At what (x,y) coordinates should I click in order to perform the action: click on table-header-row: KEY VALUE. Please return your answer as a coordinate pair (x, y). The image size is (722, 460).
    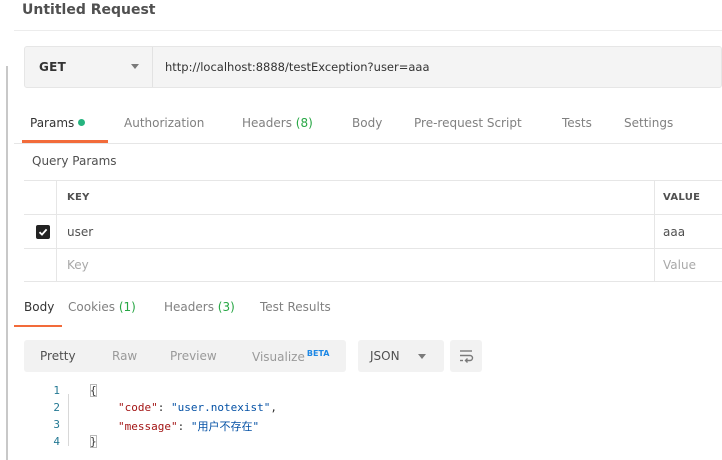
    Looking at the image, I should click on (373, 197).